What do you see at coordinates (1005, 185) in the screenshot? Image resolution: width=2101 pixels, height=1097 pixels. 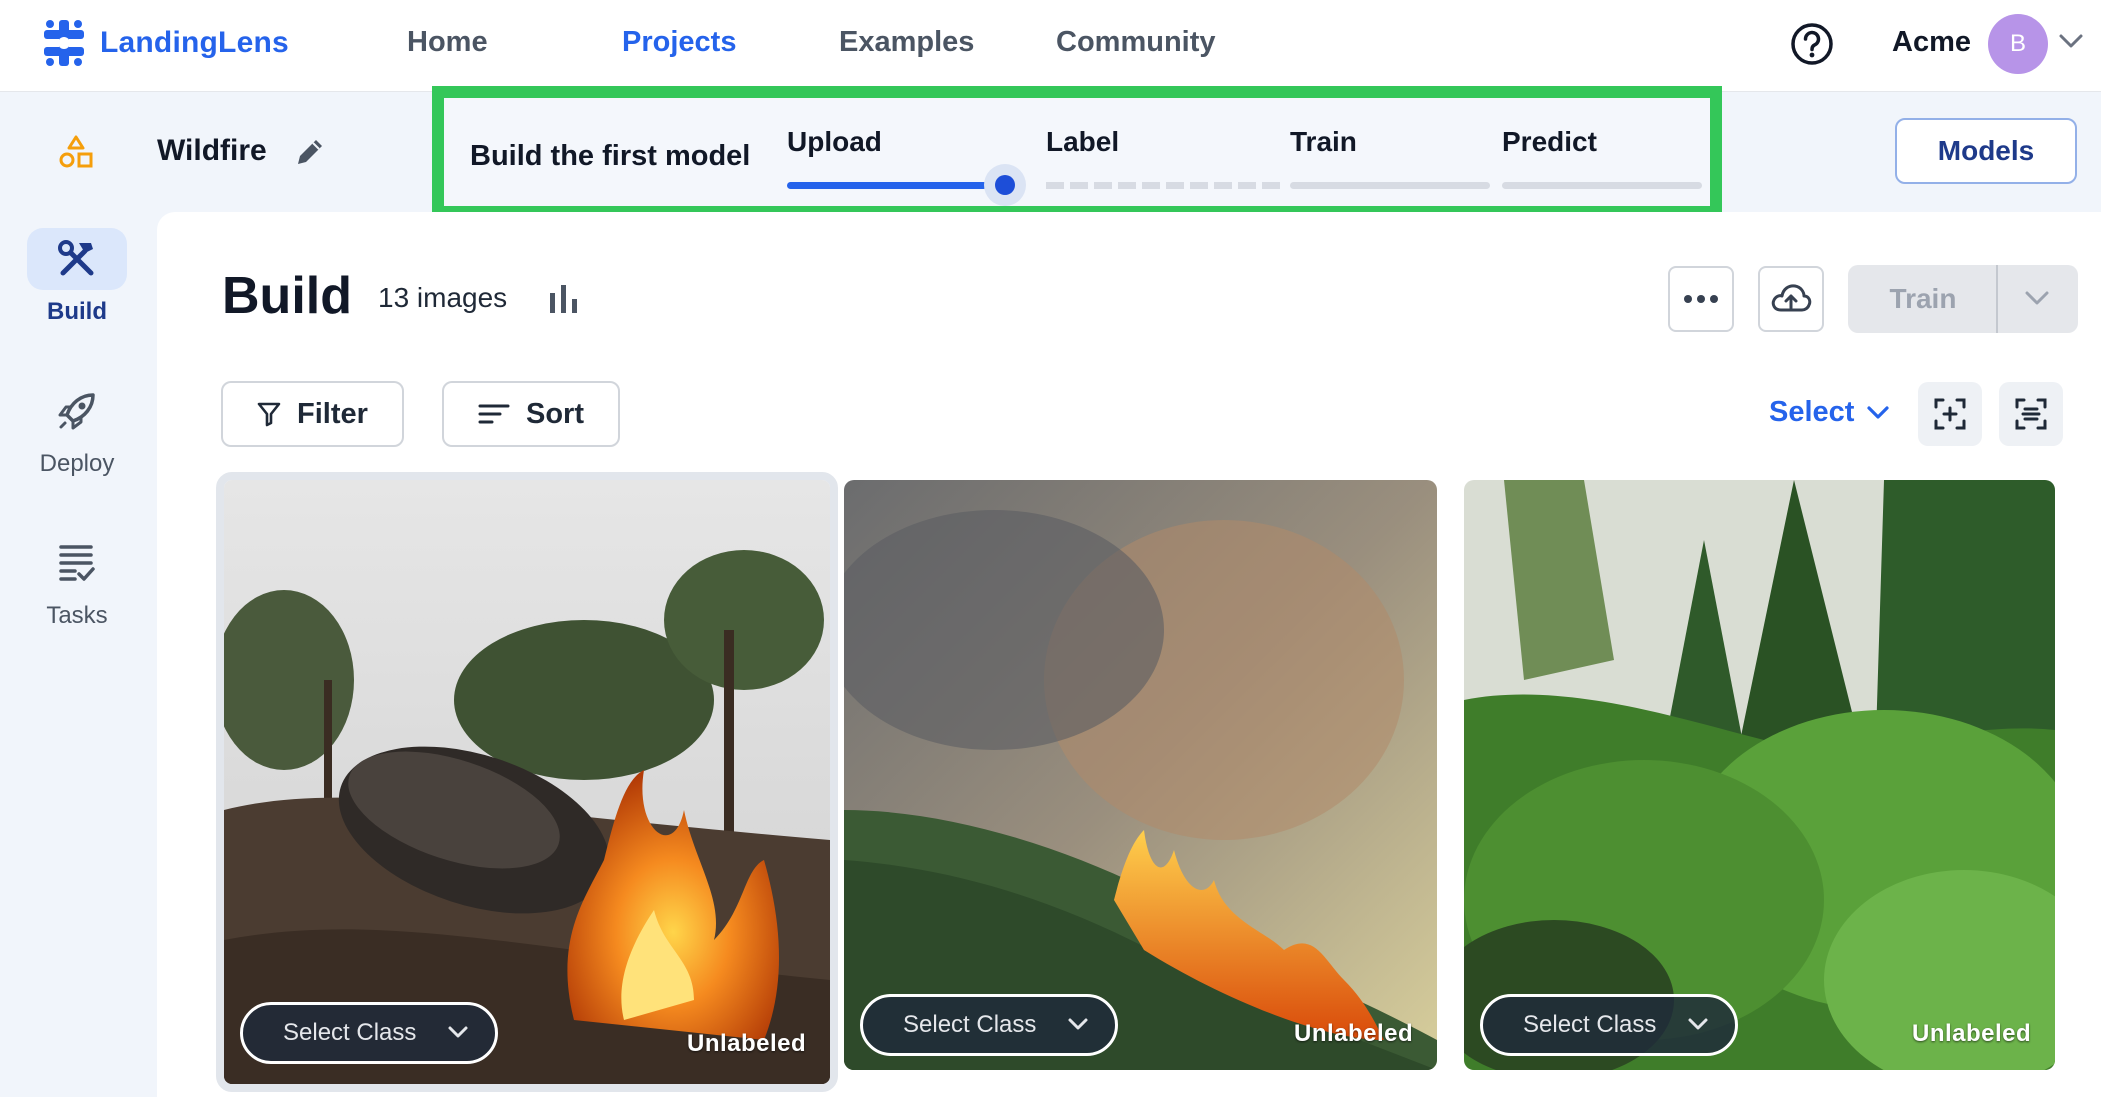 I see `current-step-dot` at bounding box center [1005, 185].